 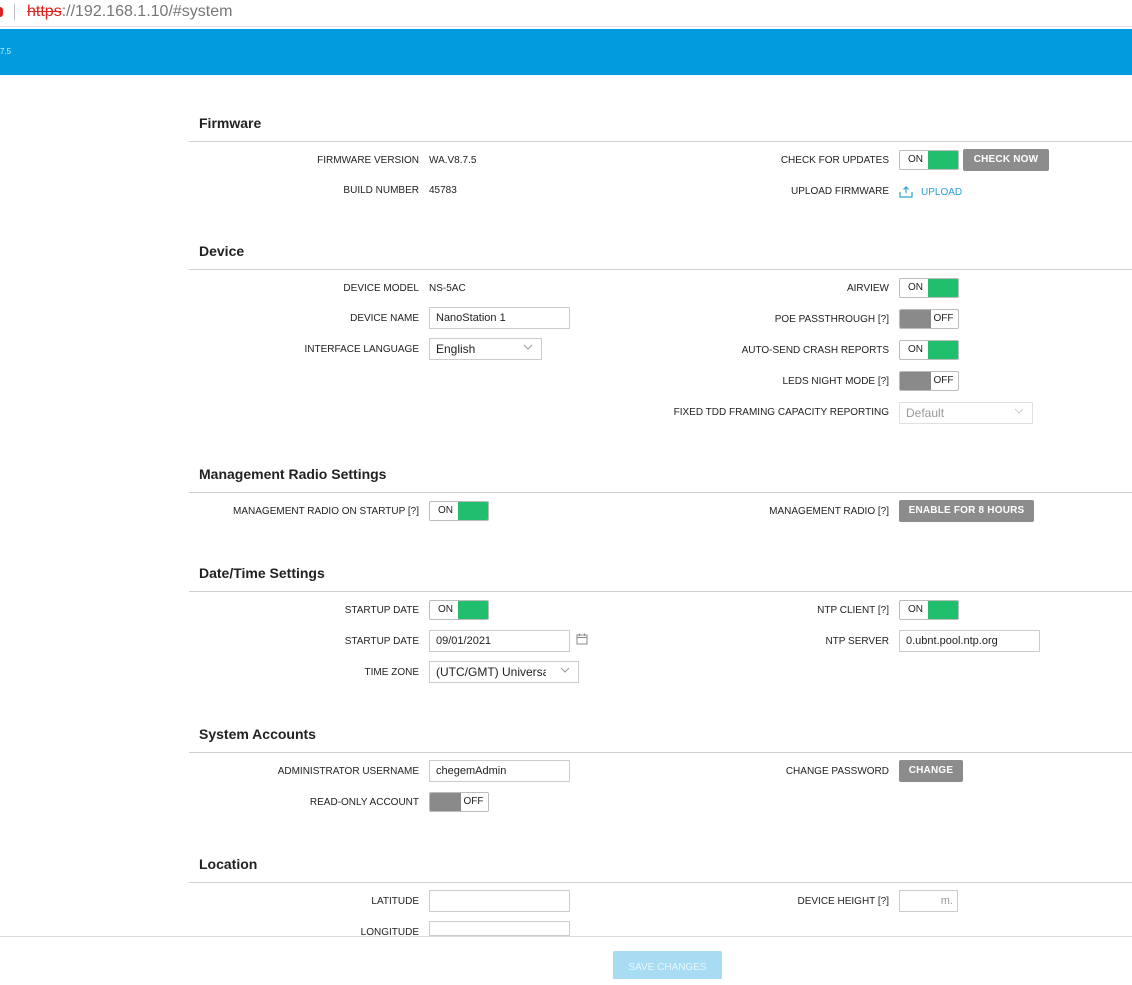 What do you see at coordinates (566, 52) in the screenshot?
I see `app-header: 7.5` at bounding box center [566, 52].